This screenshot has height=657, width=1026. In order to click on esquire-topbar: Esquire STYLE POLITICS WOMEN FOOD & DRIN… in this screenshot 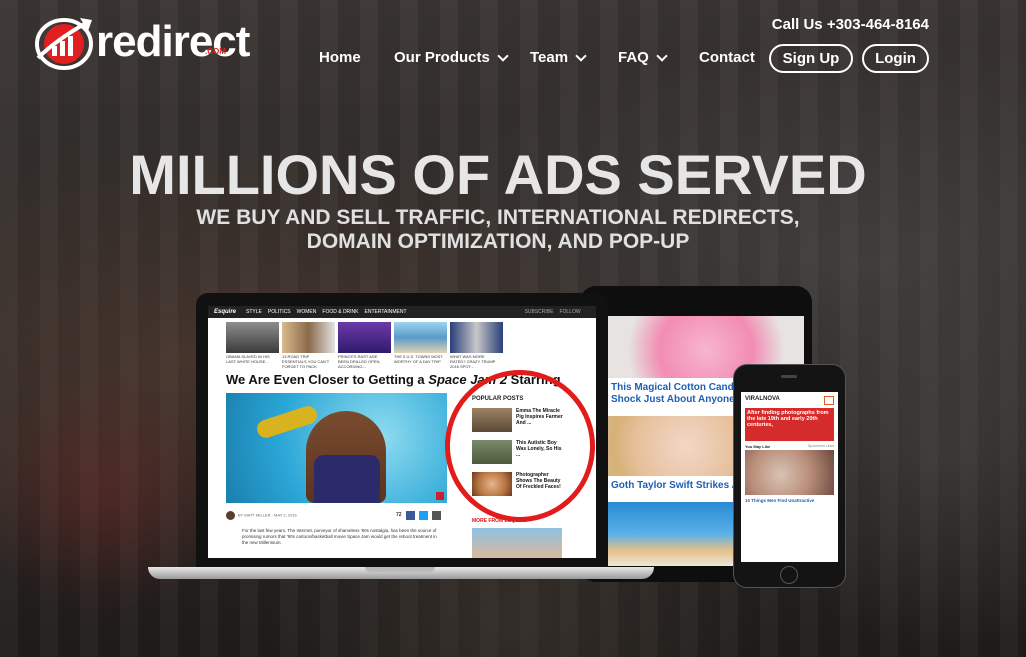, I will do `click(402, 312)`.